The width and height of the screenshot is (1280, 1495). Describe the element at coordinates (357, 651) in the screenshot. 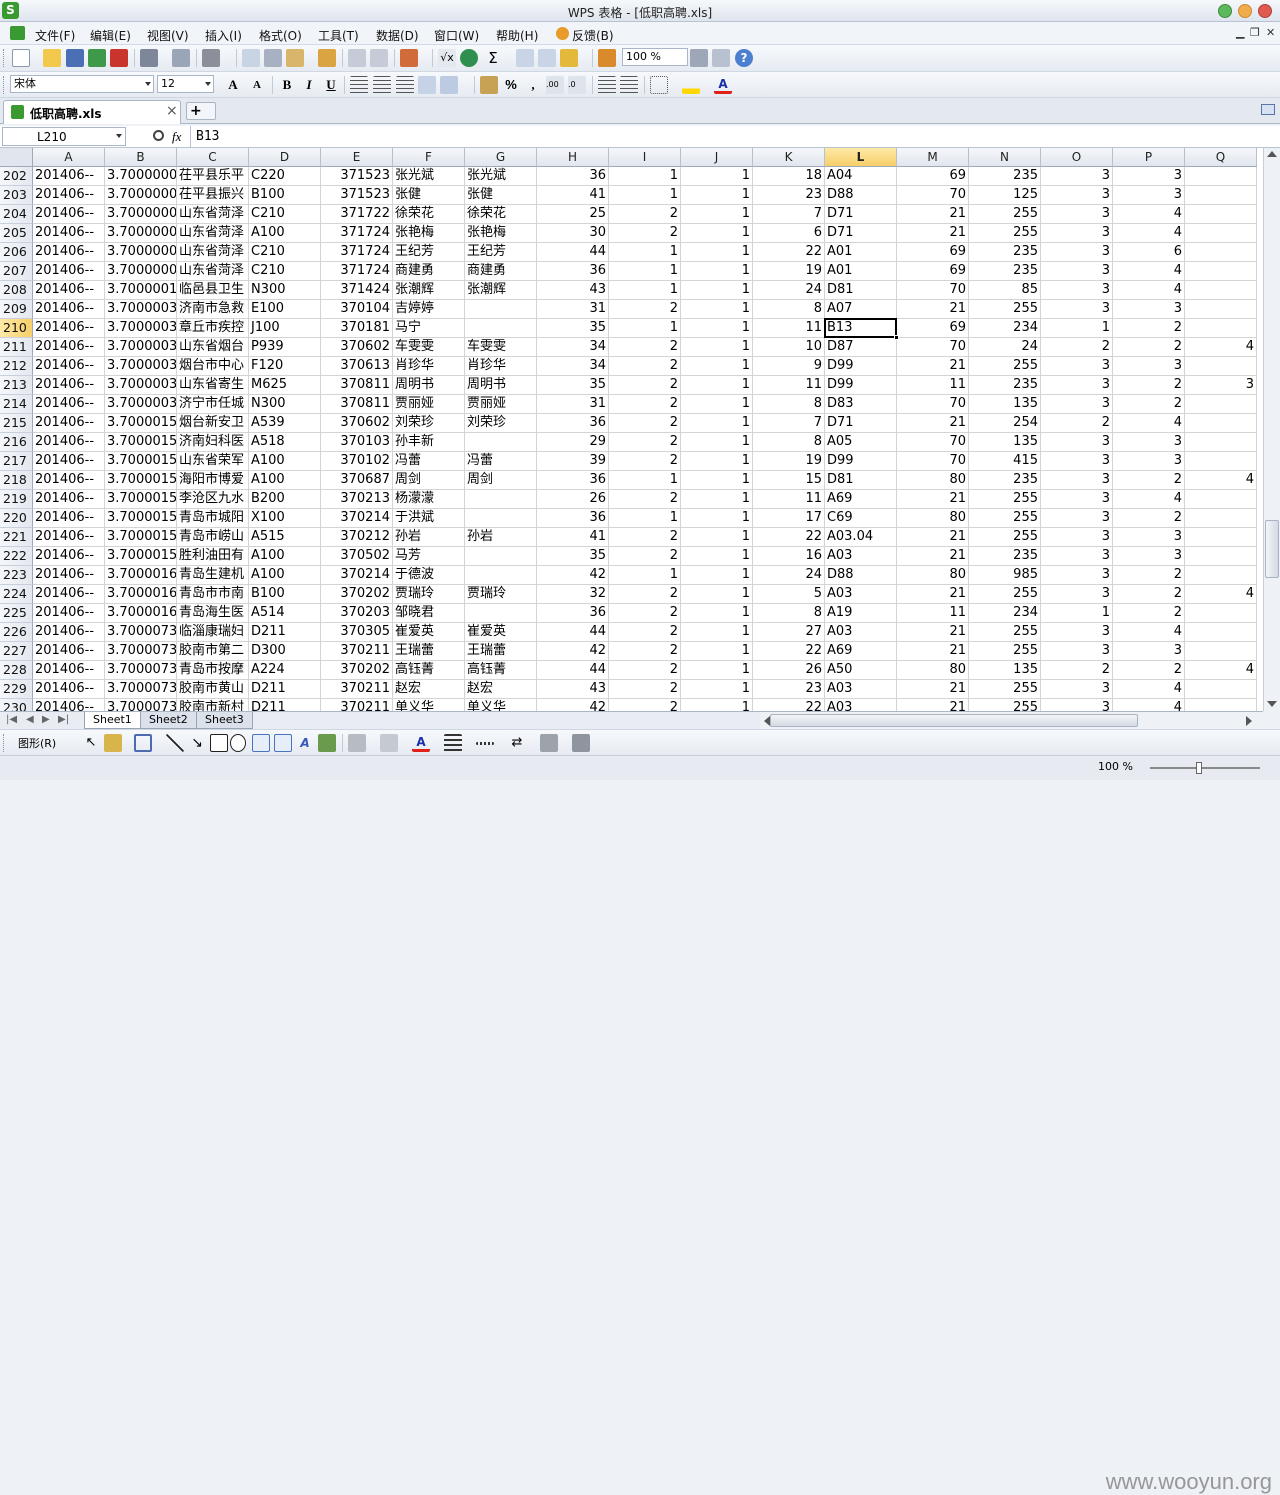

I see `cell-E227: 370211` at that location.